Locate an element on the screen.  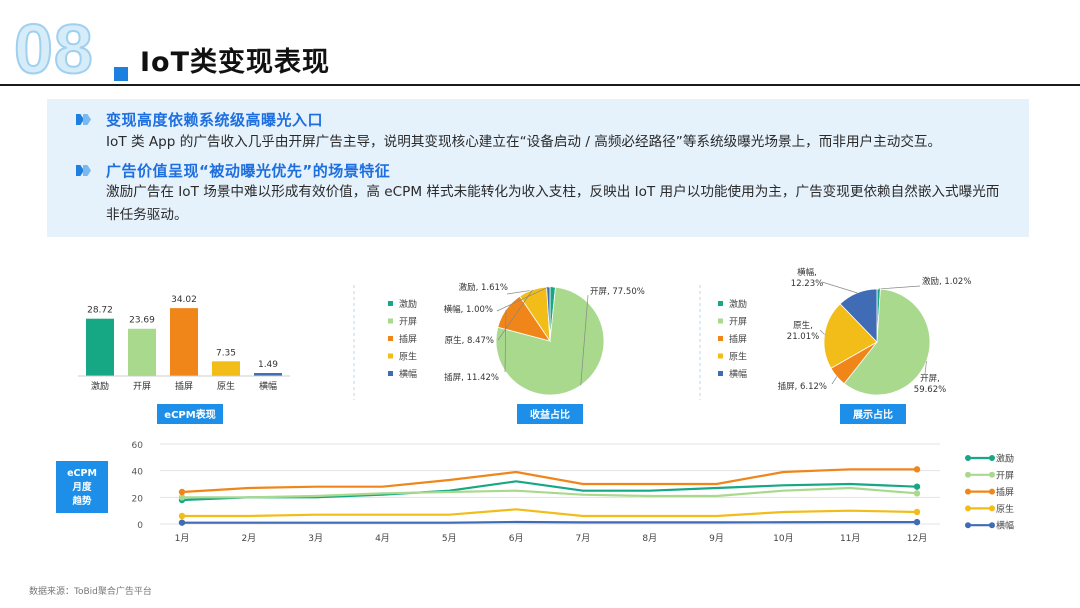
bar-category-label: 开屏 is located at coordinates (142, 386).